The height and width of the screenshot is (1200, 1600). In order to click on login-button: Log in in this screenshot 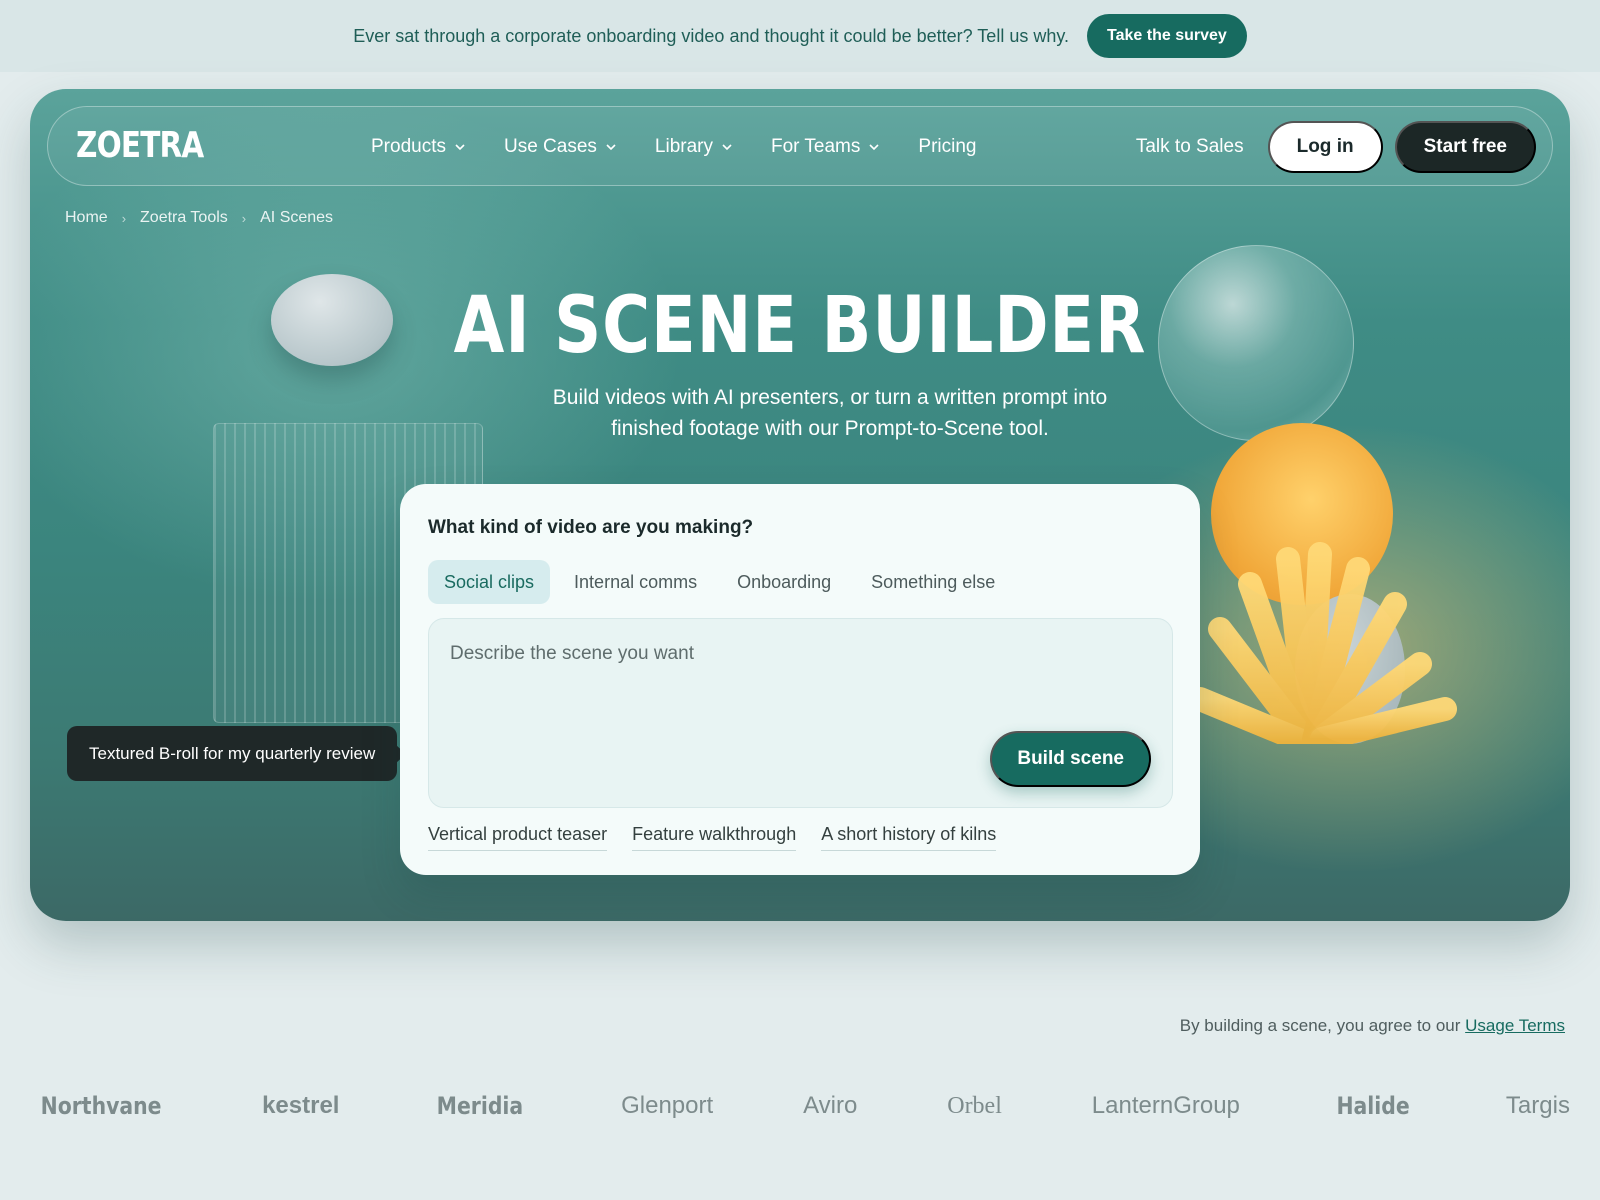, I will do `click(1325, 147)`.